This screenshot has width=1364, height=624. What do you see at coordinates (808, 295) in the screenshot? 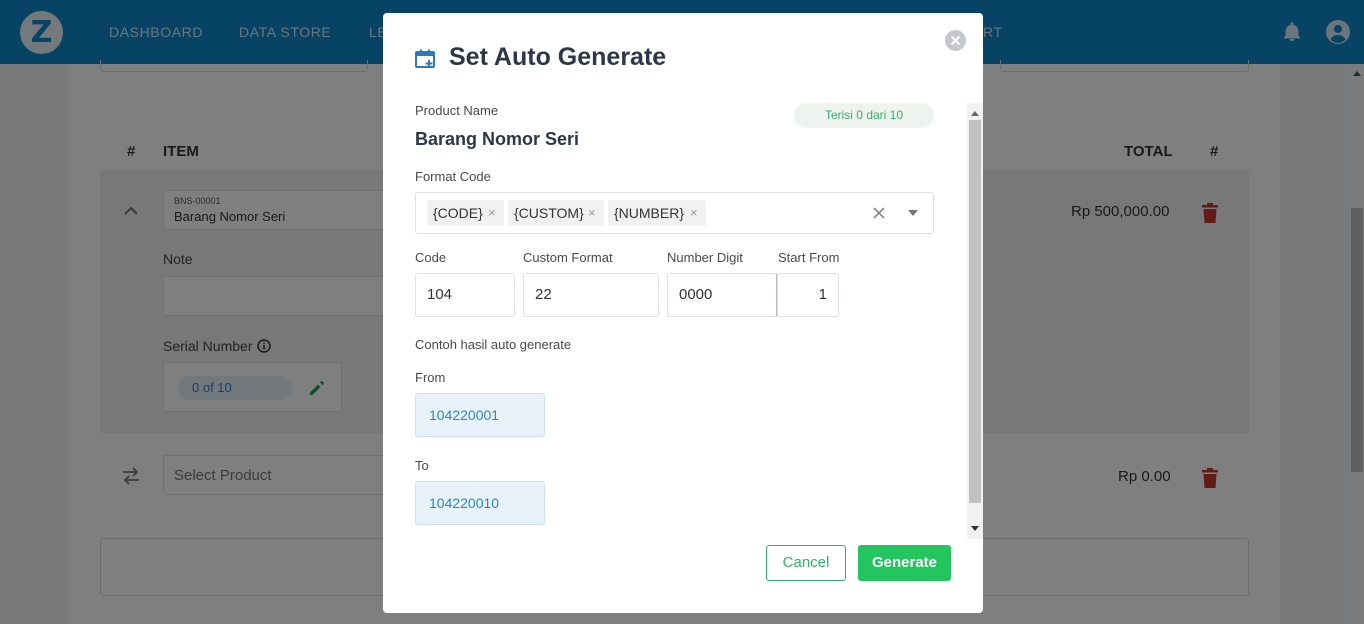
I see `start-from-input: 1` at bounding box center [808, 295].